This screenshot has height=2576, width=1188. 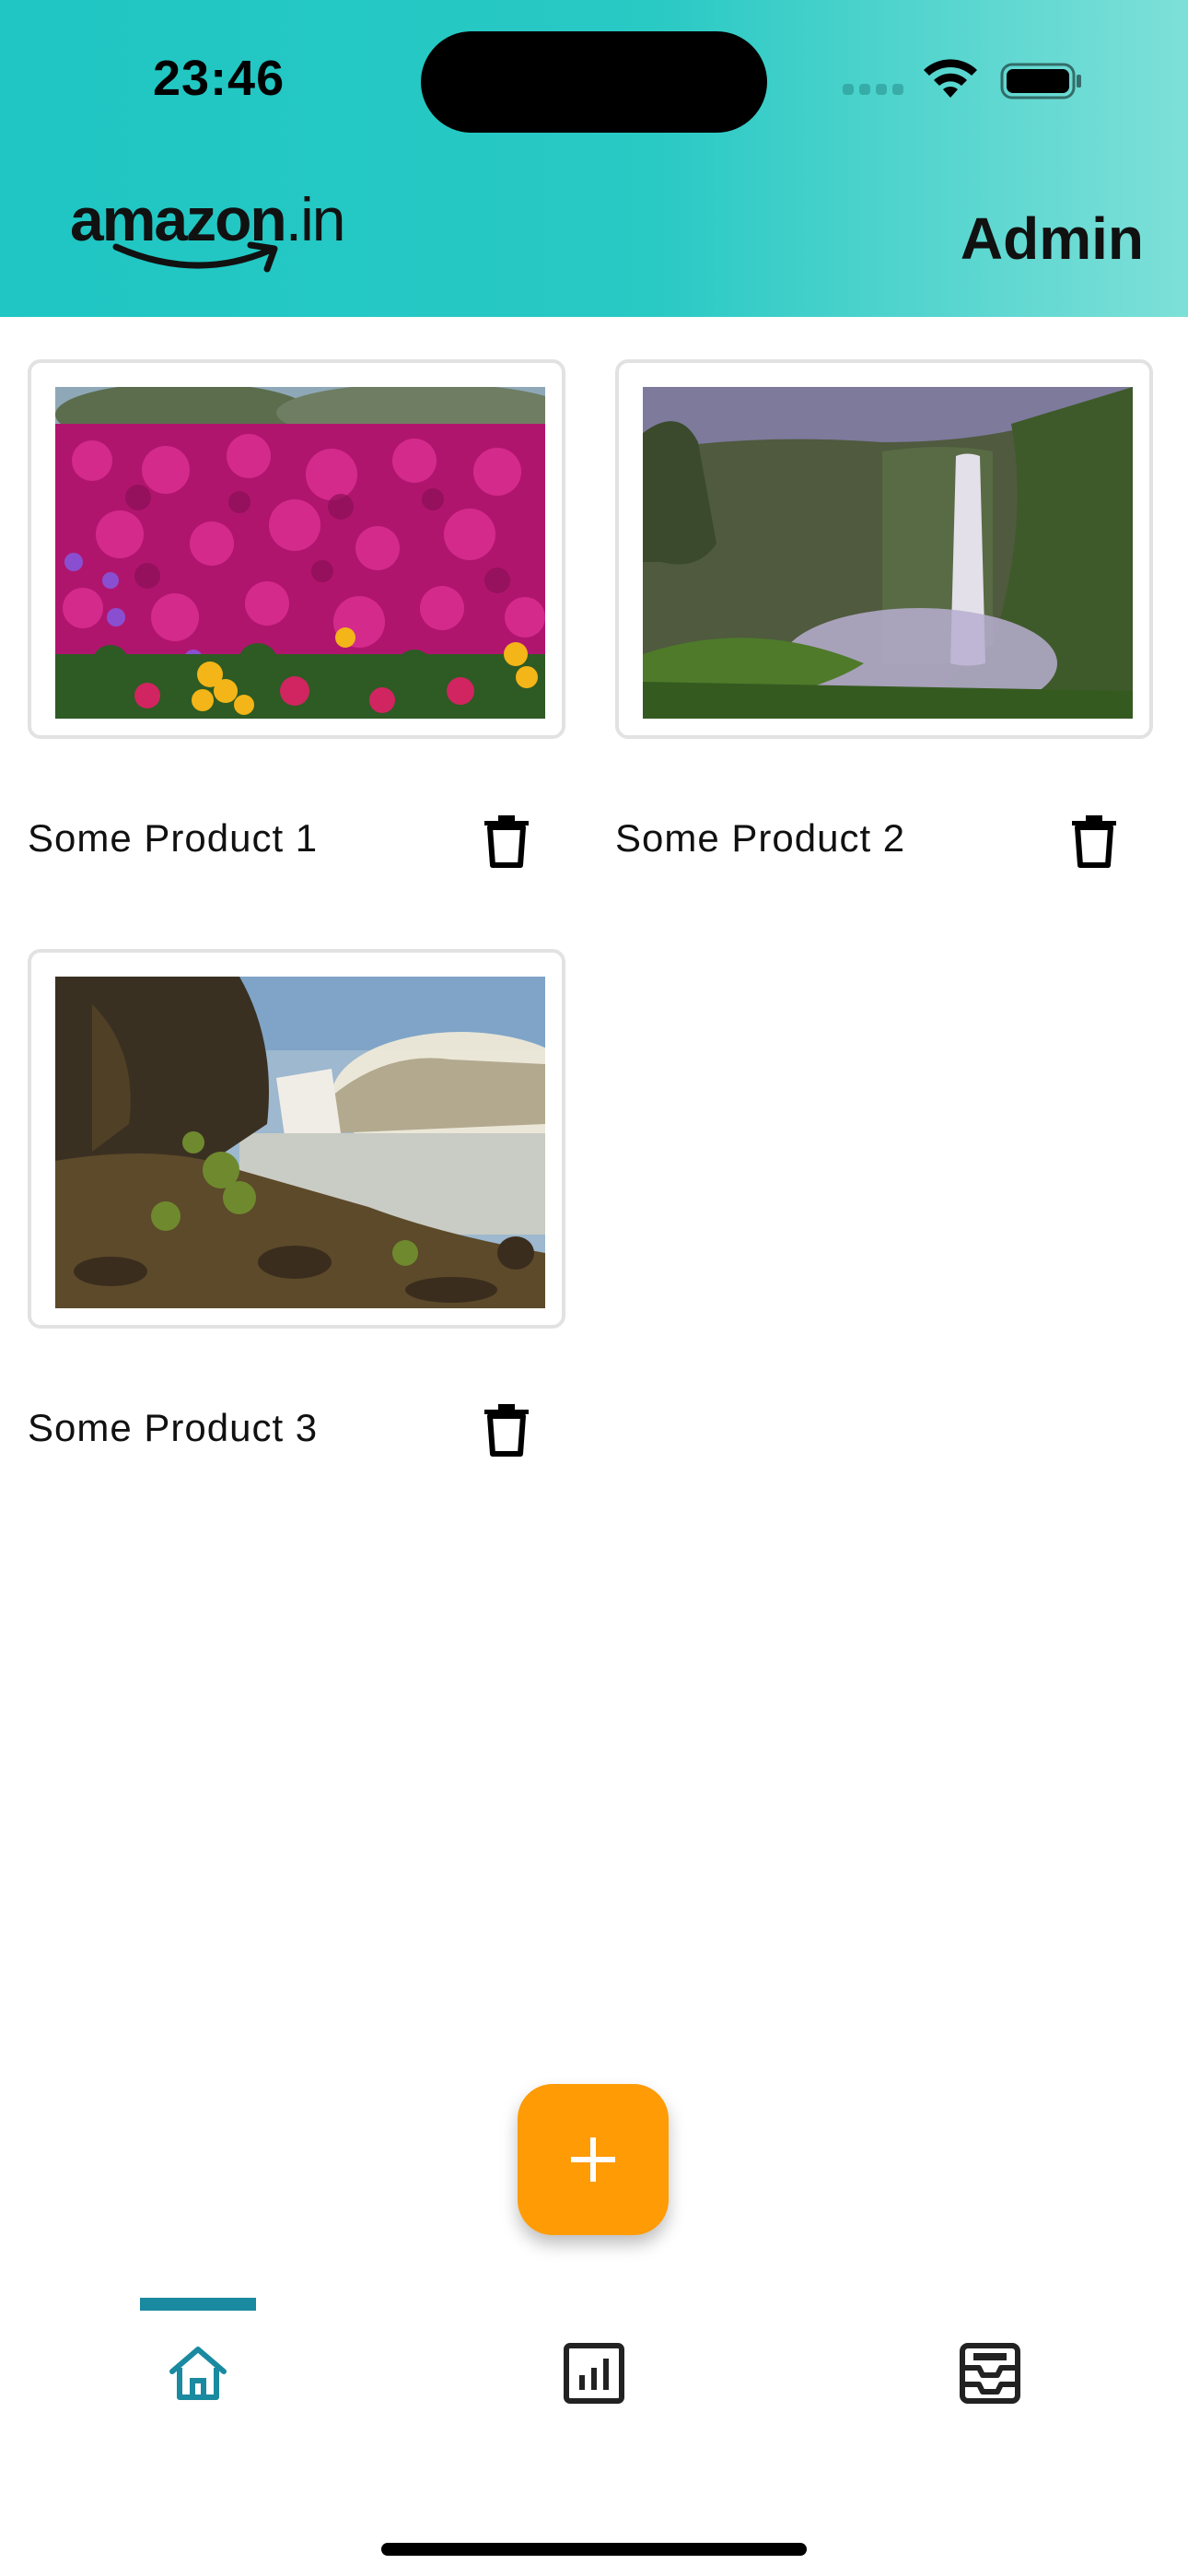 I want to click on active-tab-indicator, so click(x=198, y=2304).